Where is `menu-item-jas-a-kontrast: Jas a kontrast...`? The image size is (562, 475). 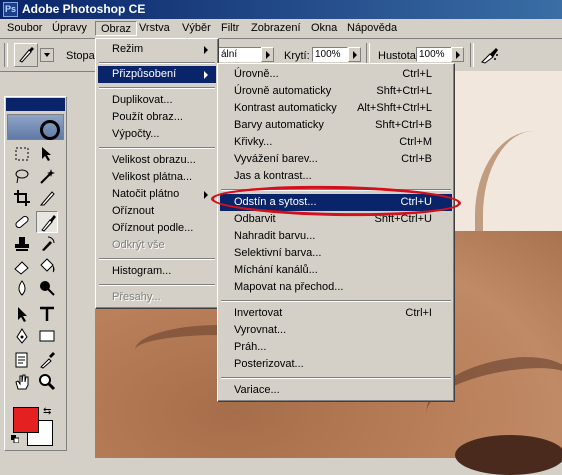 menu-item-jas-a-kontrast: Jas a kontrast... is located at coordinates (336, 176).